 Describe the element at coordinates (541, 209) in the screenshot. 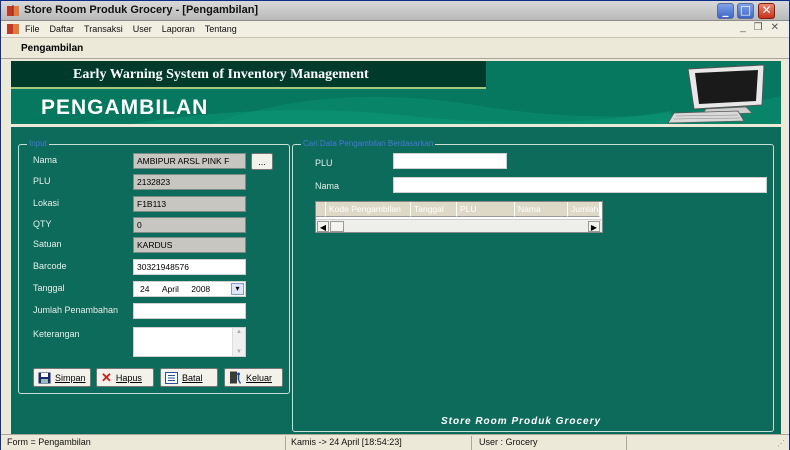

I see `col-nama: Nama` at that location.